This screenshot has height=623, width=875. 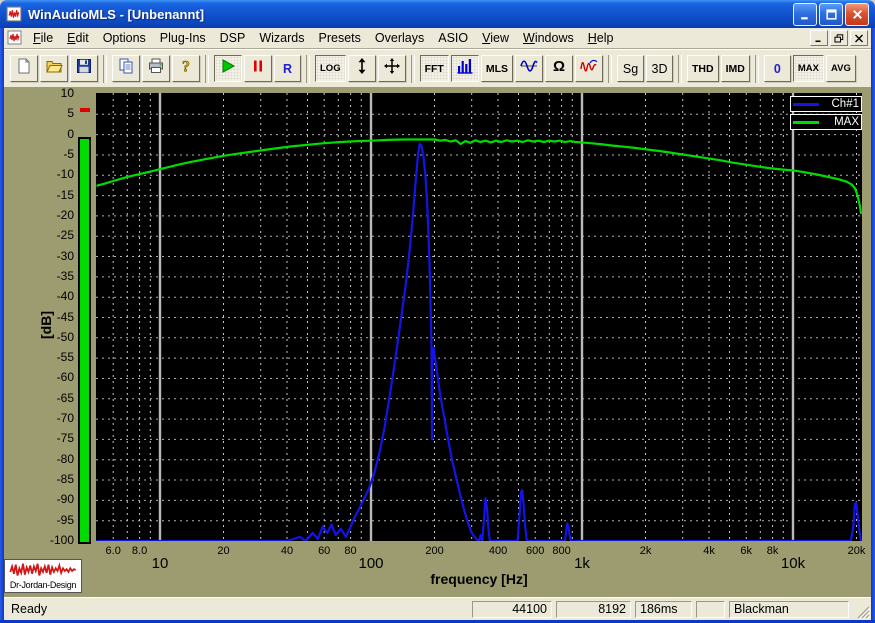 What do you see at coordinates (65, 479) in the screenshot?
I see `y-tick-label: -85` at bounding box center [65, 479].